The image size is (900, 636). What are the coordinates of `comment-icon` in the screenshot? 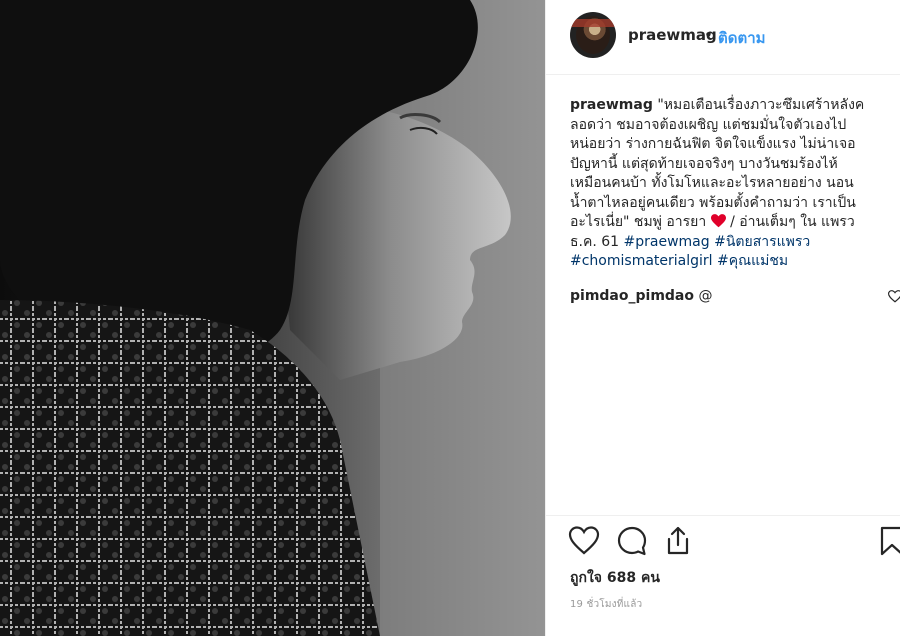 It's located at (632, 541).